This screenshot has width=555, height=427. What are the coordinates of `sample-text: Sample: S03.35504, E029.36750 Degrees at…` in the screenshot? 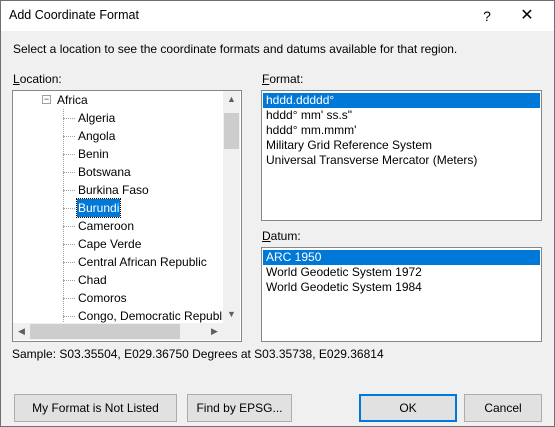 It's located at (198, 354).